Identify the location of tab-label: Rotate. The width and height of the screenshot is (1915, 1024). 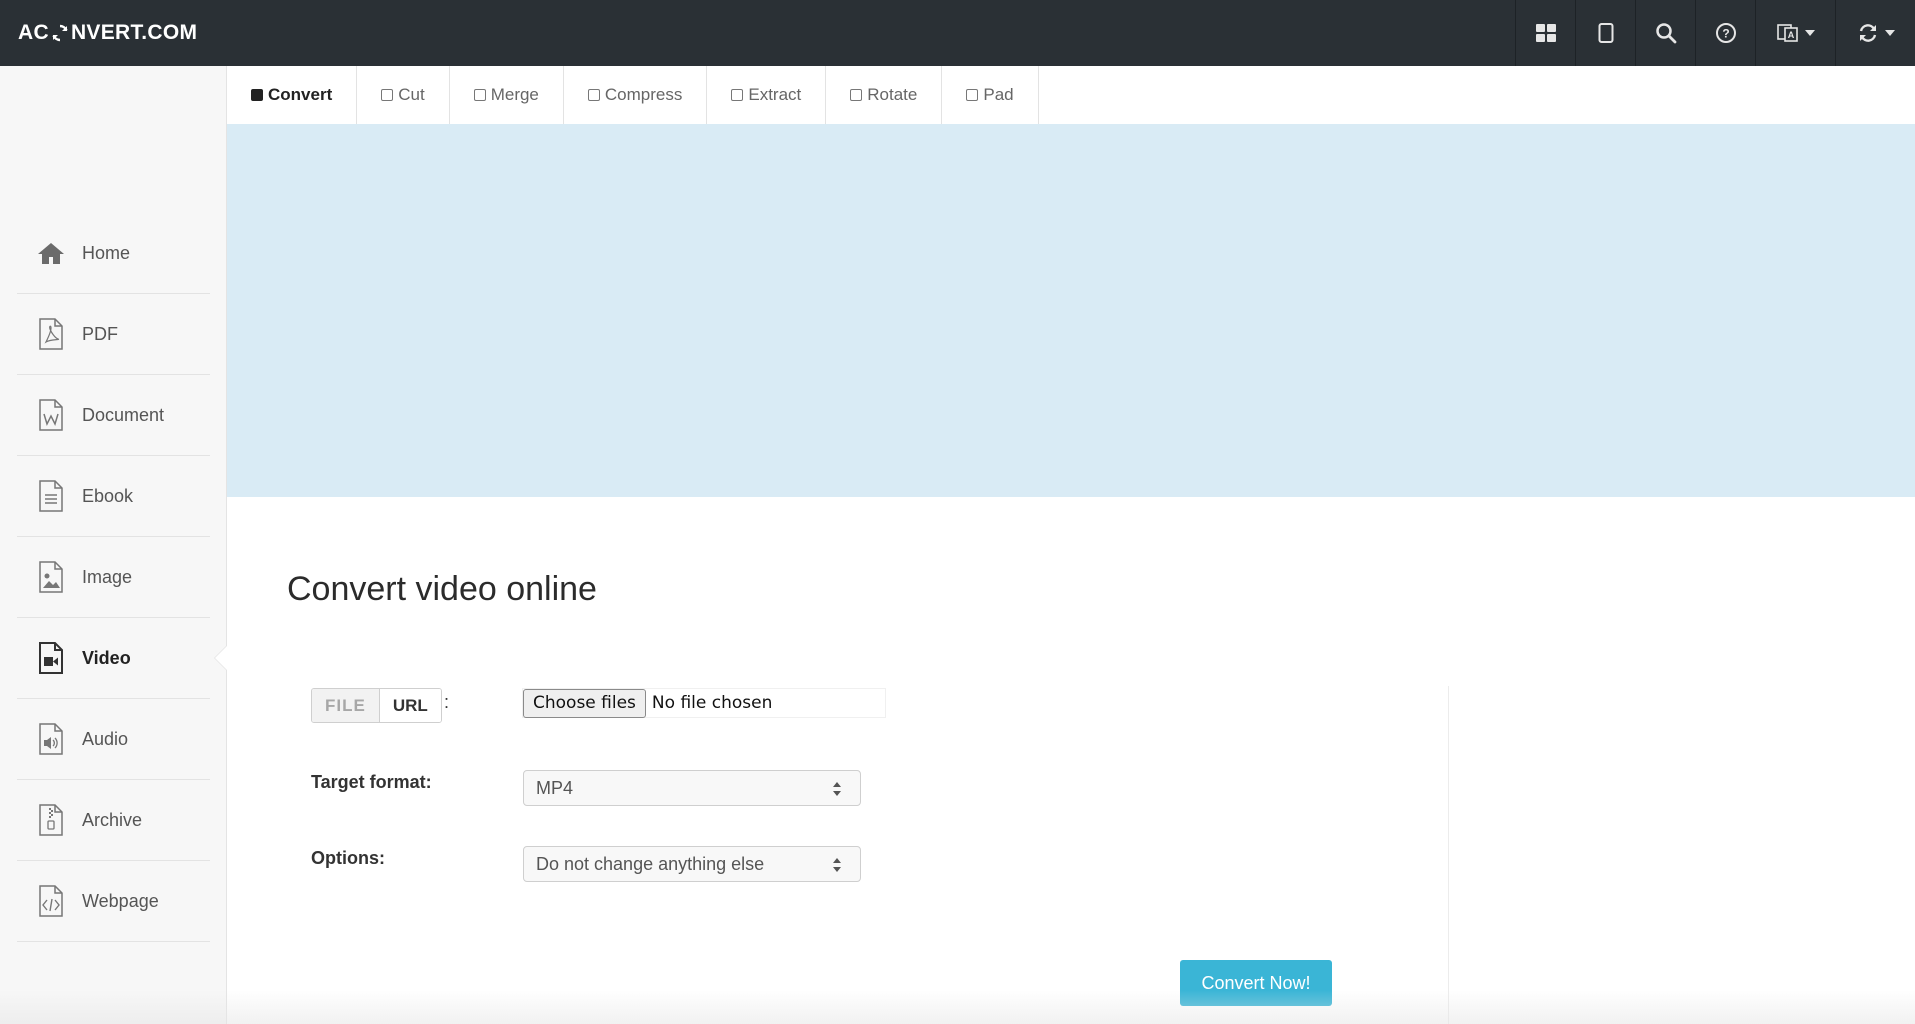
(892, 94).